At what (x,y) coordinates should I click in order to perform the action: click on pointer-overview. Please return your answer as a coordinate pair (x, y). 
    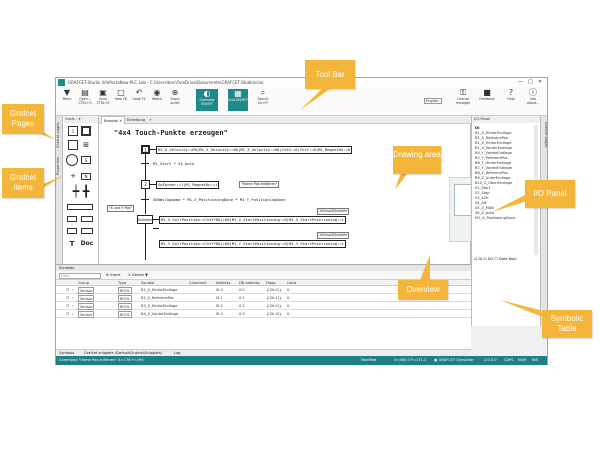
    Looking at the image, I should click on (425, 267).